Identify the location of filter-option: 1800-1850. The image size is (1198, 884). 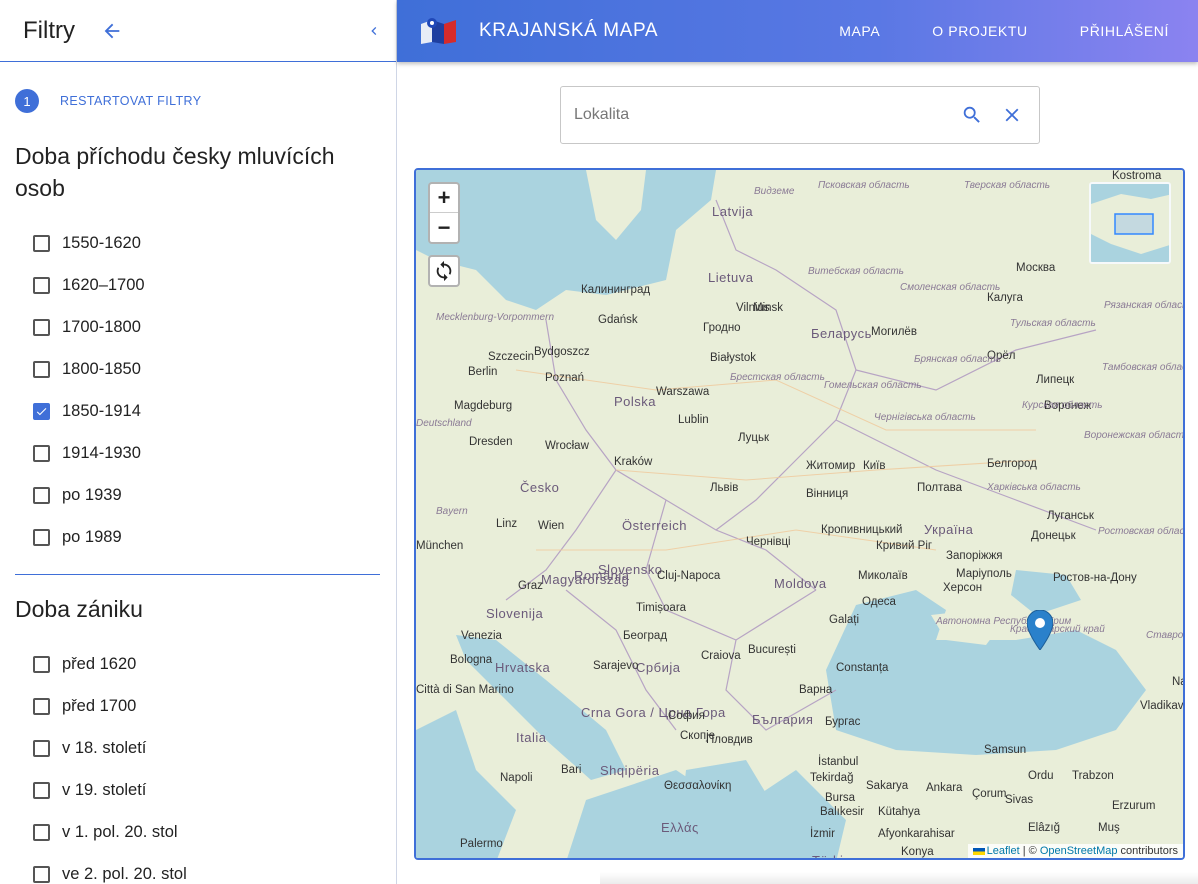
(206, 369).